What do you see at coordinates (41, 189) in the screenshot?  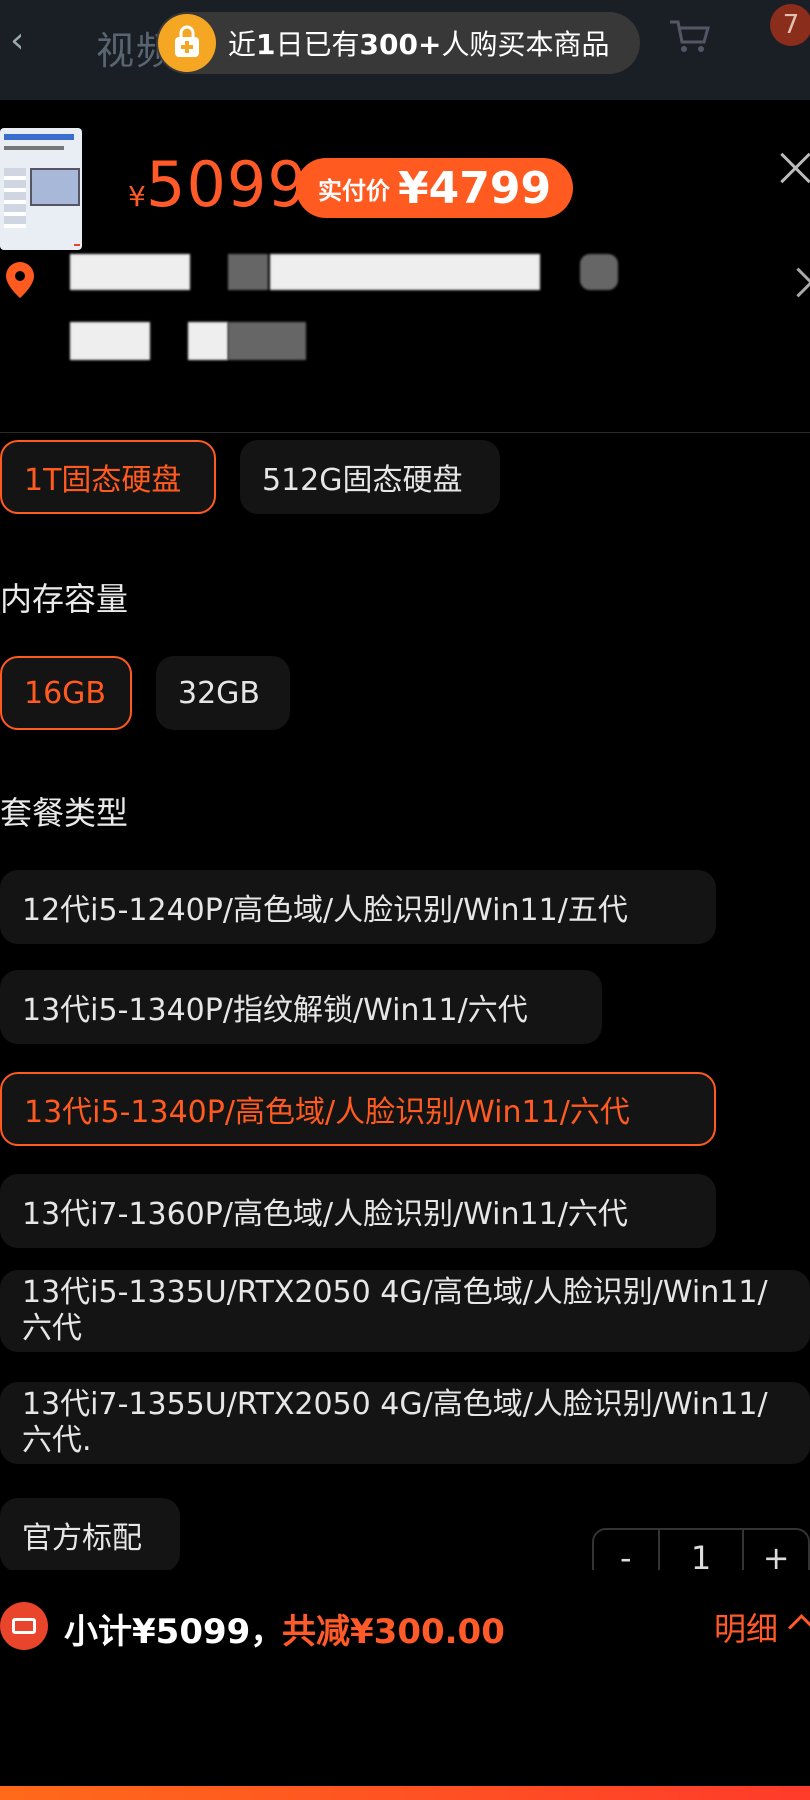 I see `product-thumbnail` at bounding box center [41, 189].